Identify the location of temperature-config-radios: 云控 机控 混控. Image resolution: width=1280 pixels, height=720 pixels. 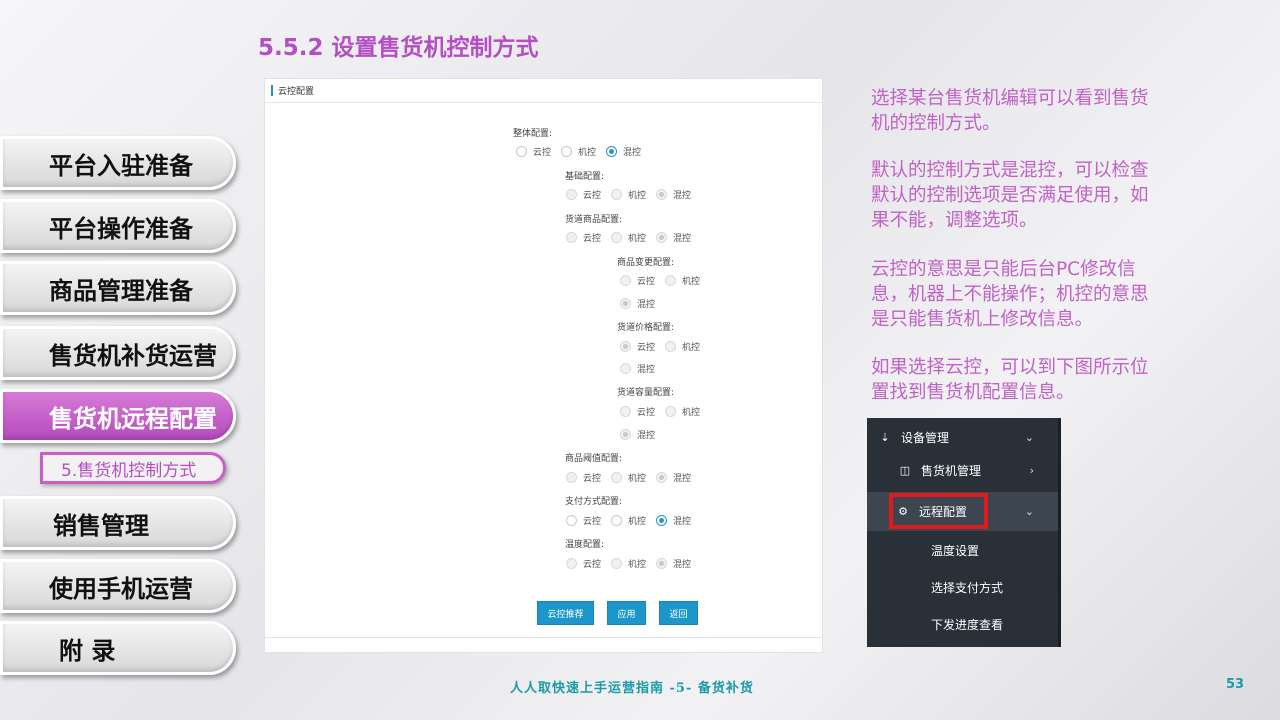
(633, 563).